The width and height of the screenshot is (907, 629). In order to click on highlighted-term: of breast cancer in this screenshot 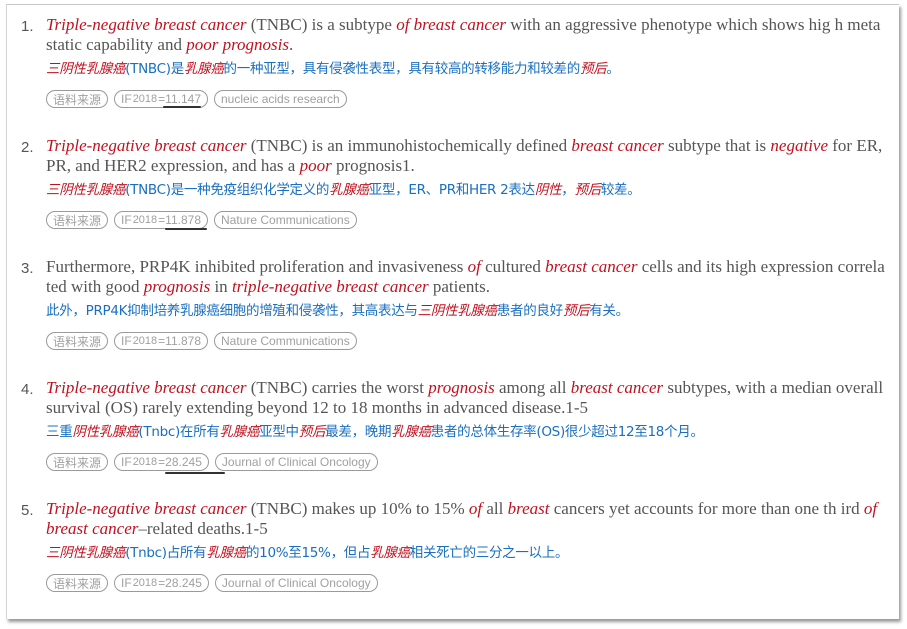, I will do `click(451, 24)`.